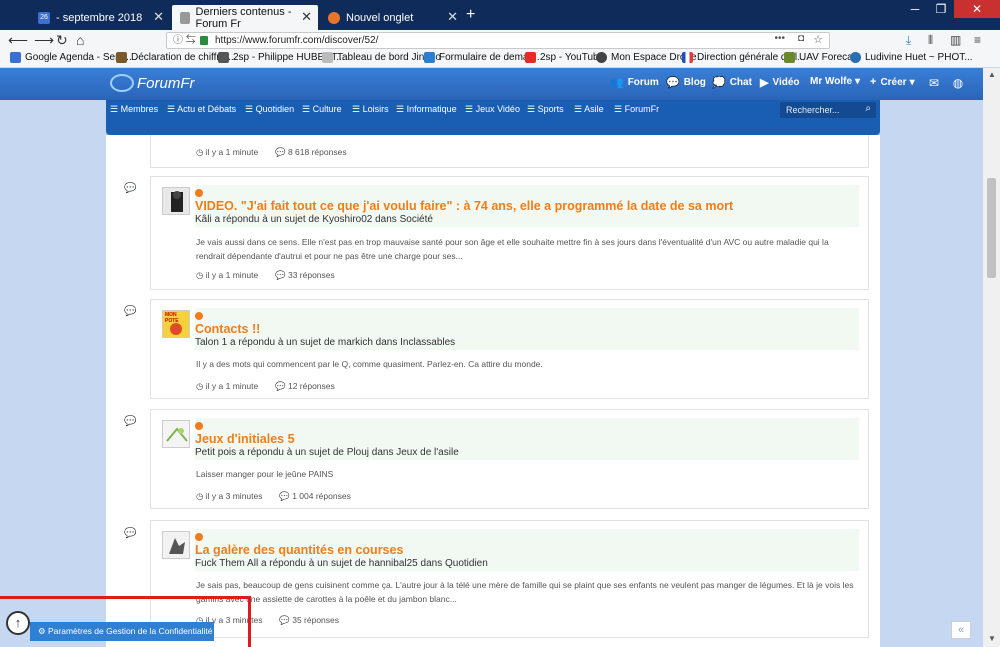 The image size is (1000, 647). Describe the element at coordinates (934, 83) in the screenshot. I see `messages-icon: ✉` at that location.